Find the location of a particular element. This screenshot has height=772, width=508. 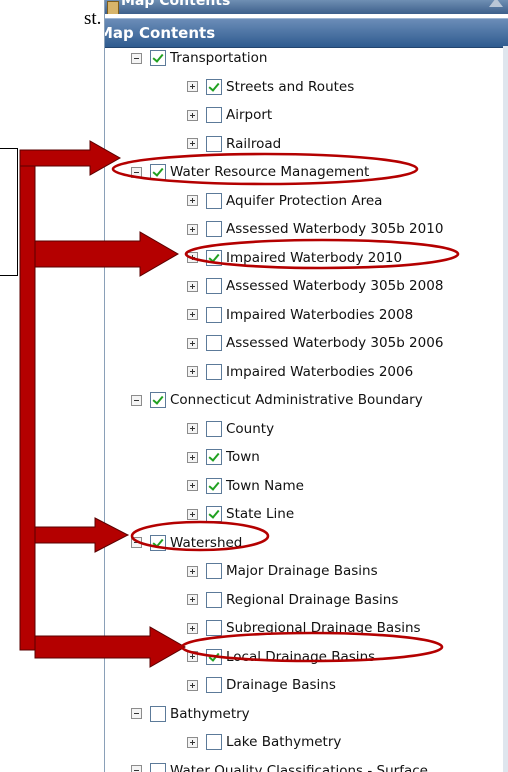

layer-label: Impaired Waterbodies 2006 is located at coordinates (320, 371).